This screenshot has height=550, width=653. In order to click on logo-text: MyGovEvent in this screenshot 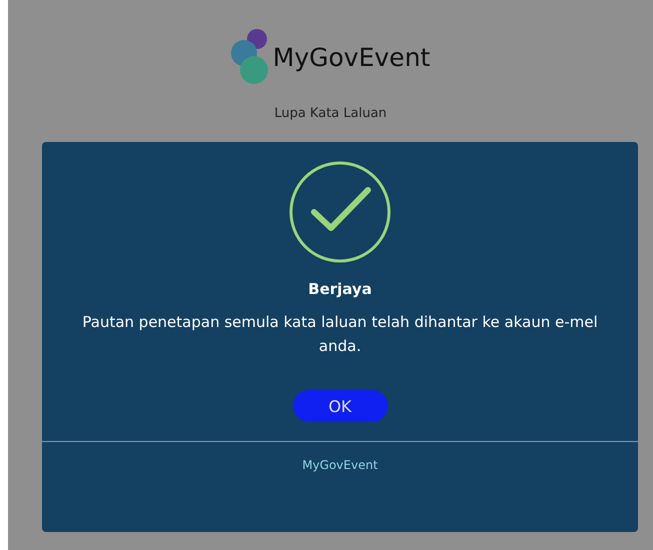, I will do `click(351, 57)`.